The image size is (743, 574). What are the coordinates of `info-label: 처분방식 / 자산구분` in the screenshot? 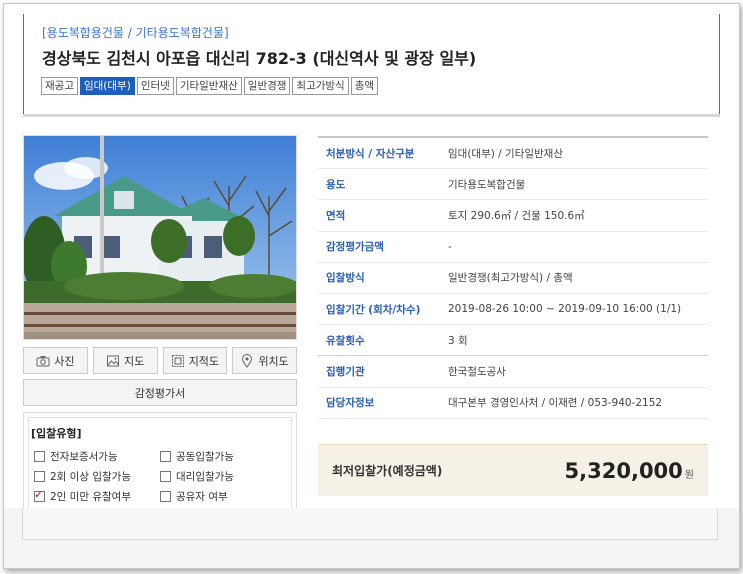 It's located at (370, 153).